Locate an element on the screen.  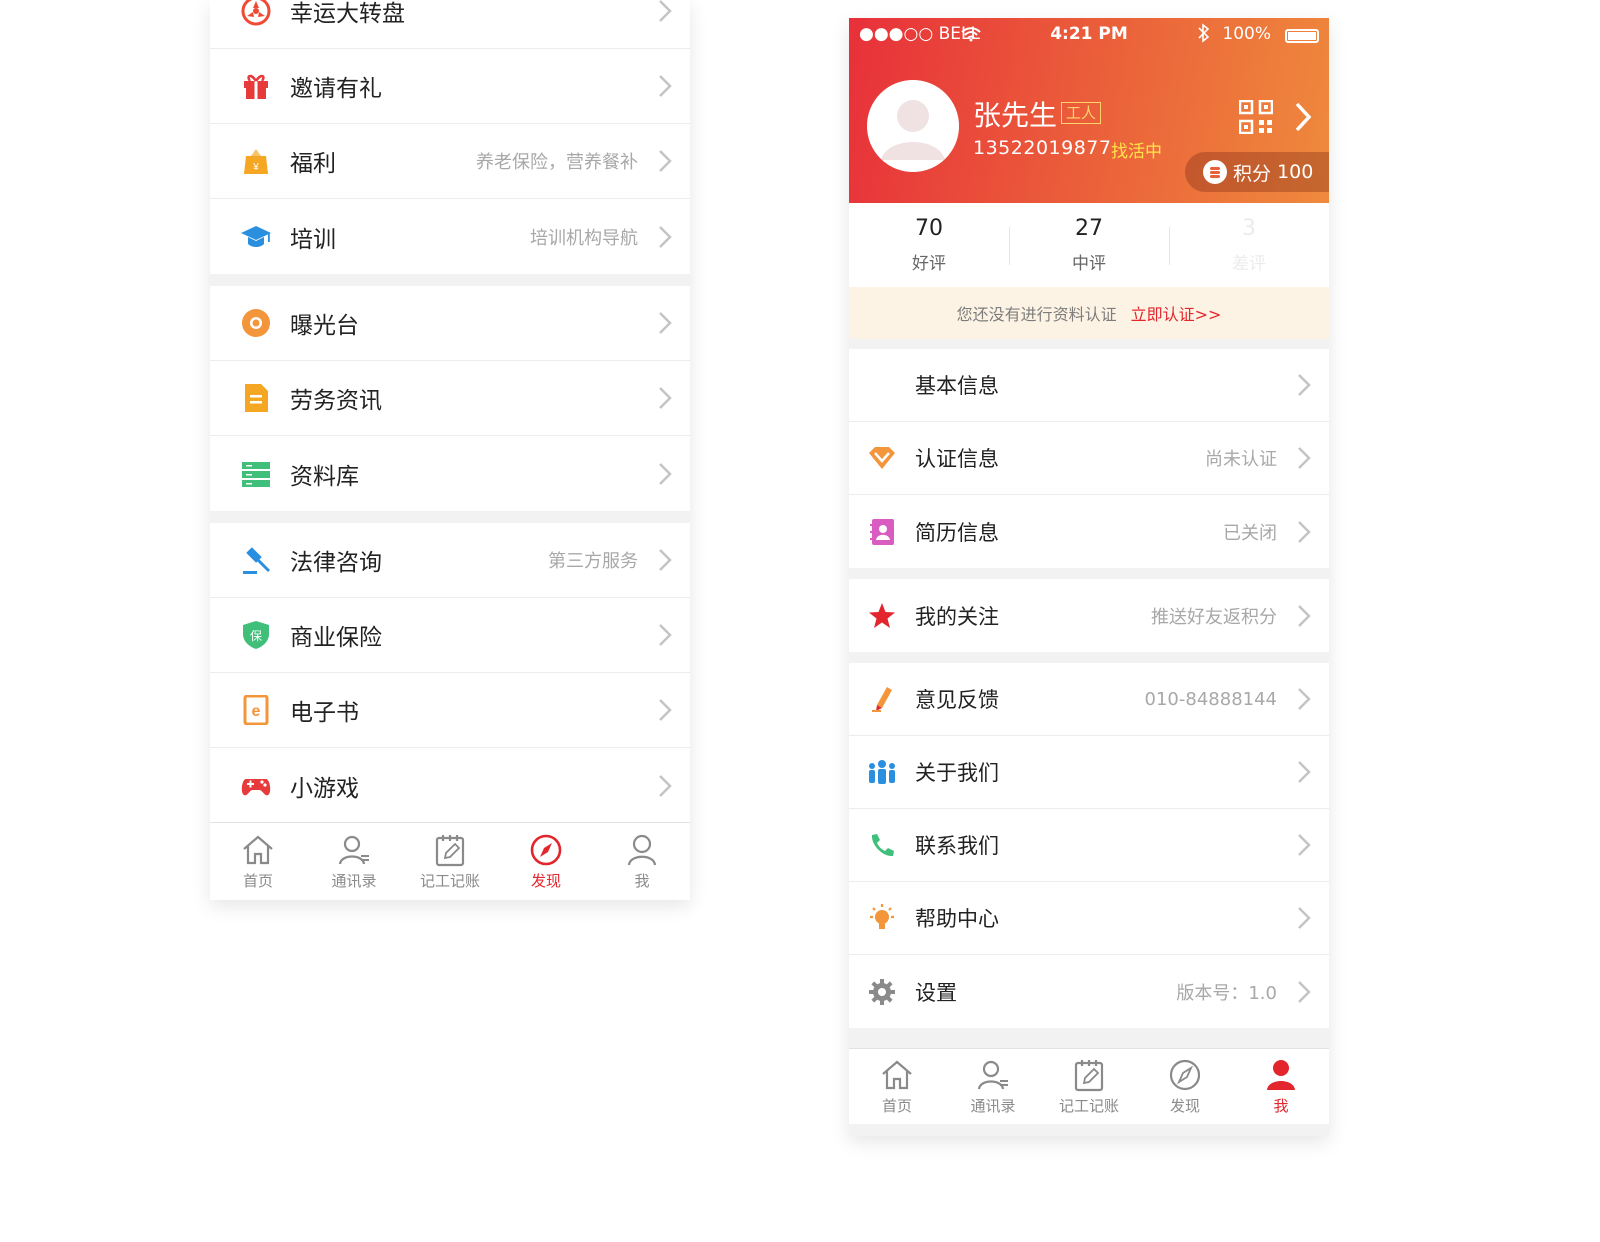
job-status-badge: 找活中 is located at coordinates (1136, 152).